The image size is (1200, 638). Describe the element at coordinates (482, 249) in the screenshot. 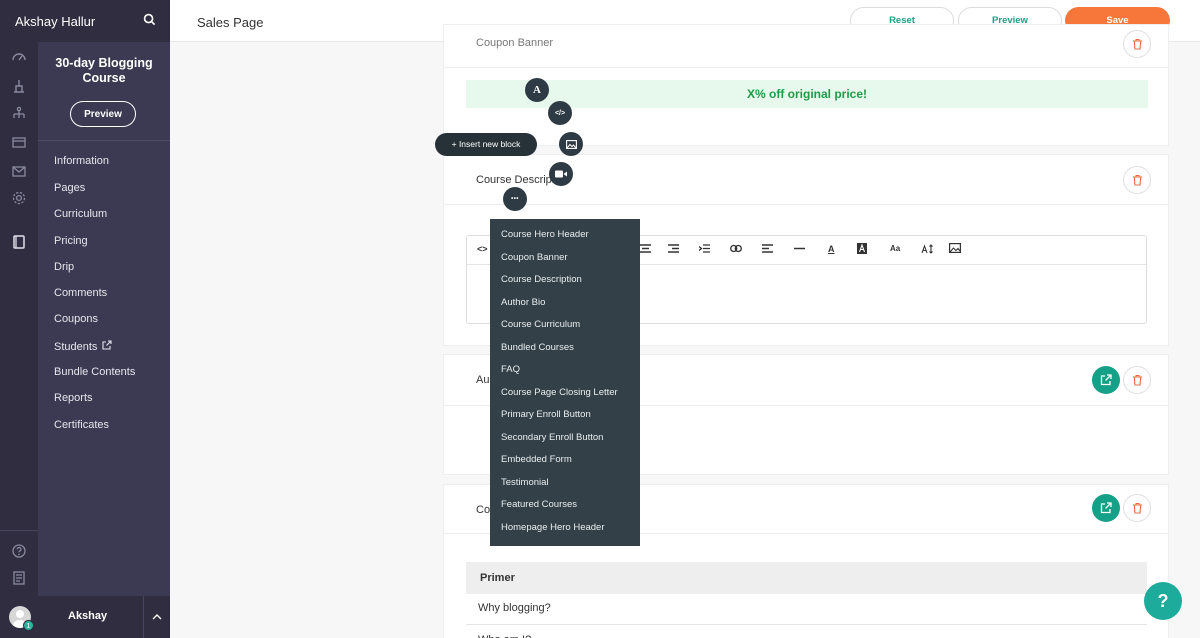

I see `code-view-icon: <>` at that location.